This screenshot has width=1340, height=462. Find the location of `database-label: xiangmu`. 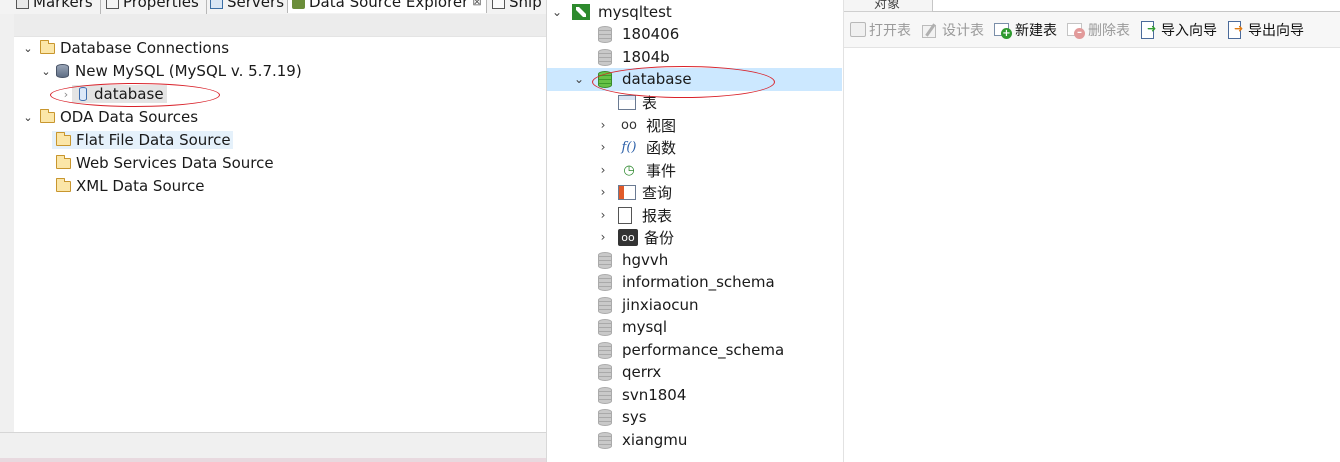

database-label: xiangmu is located at coordinates (655, 440).